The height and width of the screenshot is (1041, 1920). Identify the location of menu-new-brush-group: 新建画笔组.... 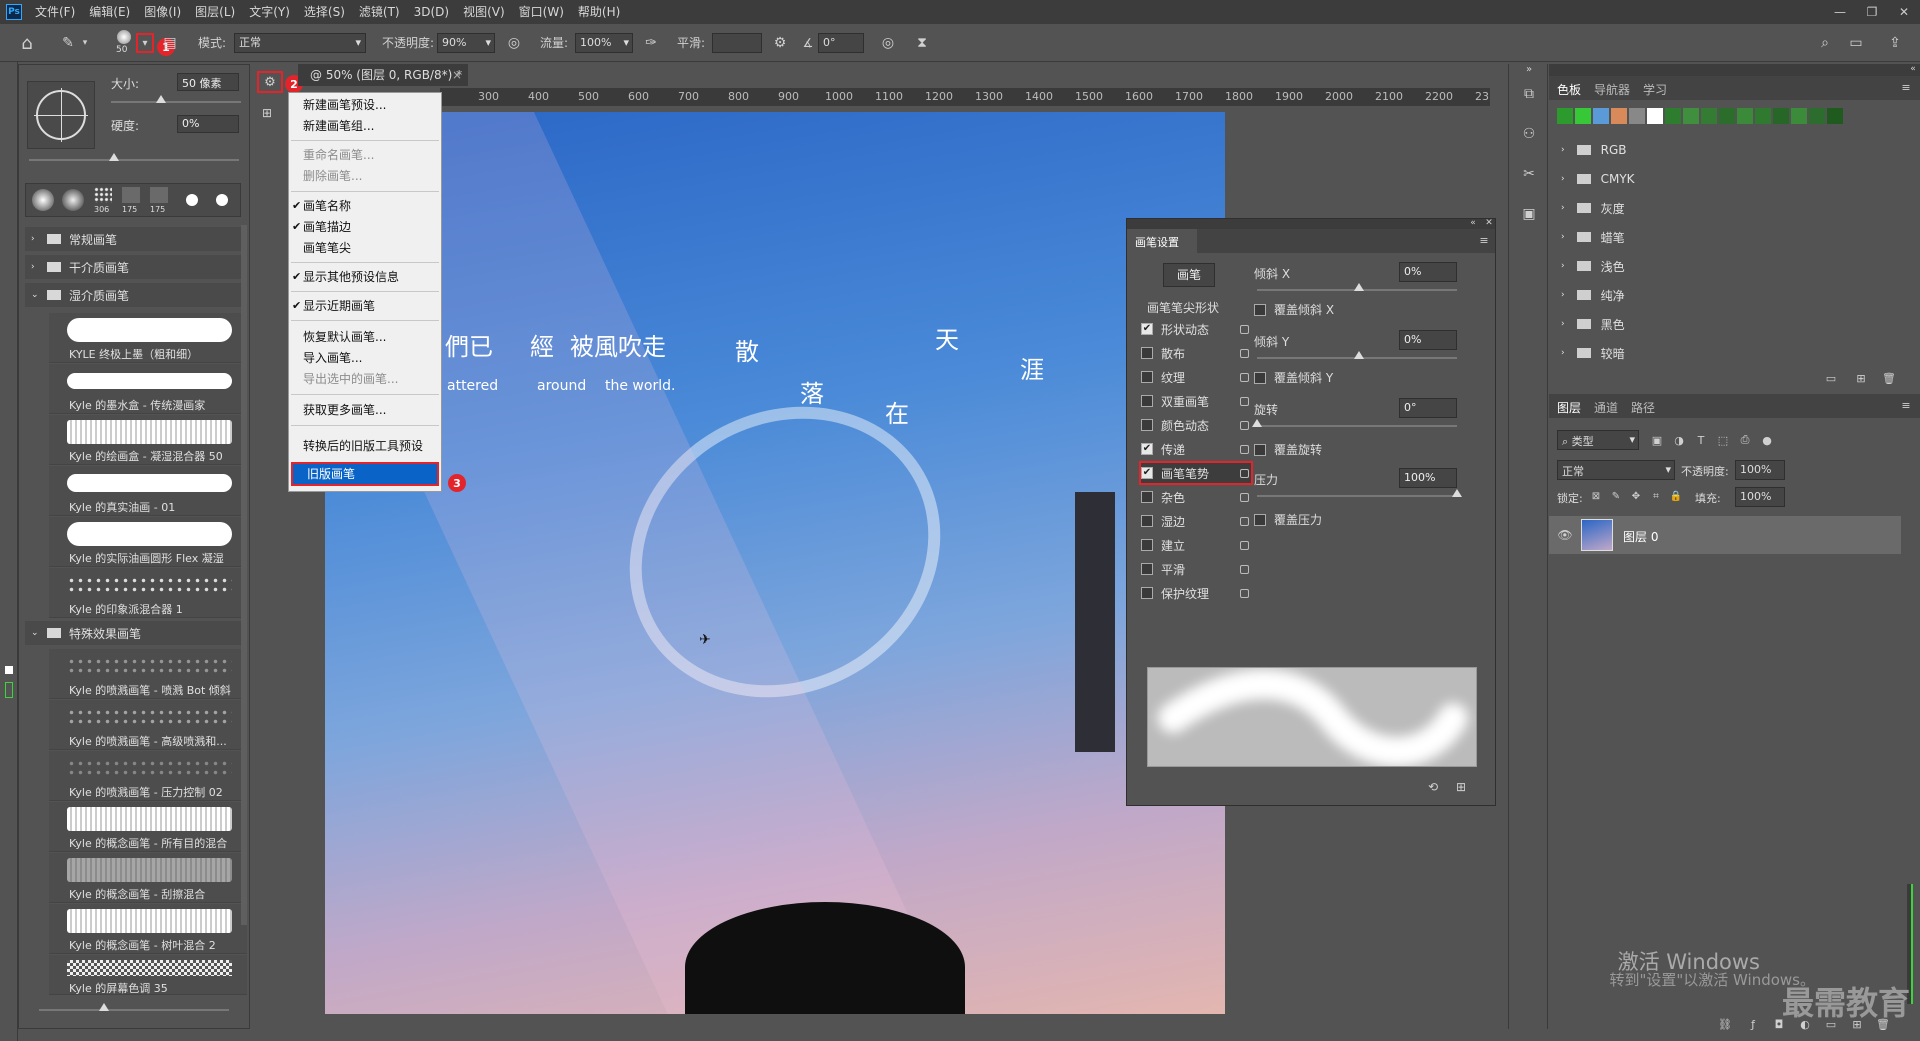
(365, 126).